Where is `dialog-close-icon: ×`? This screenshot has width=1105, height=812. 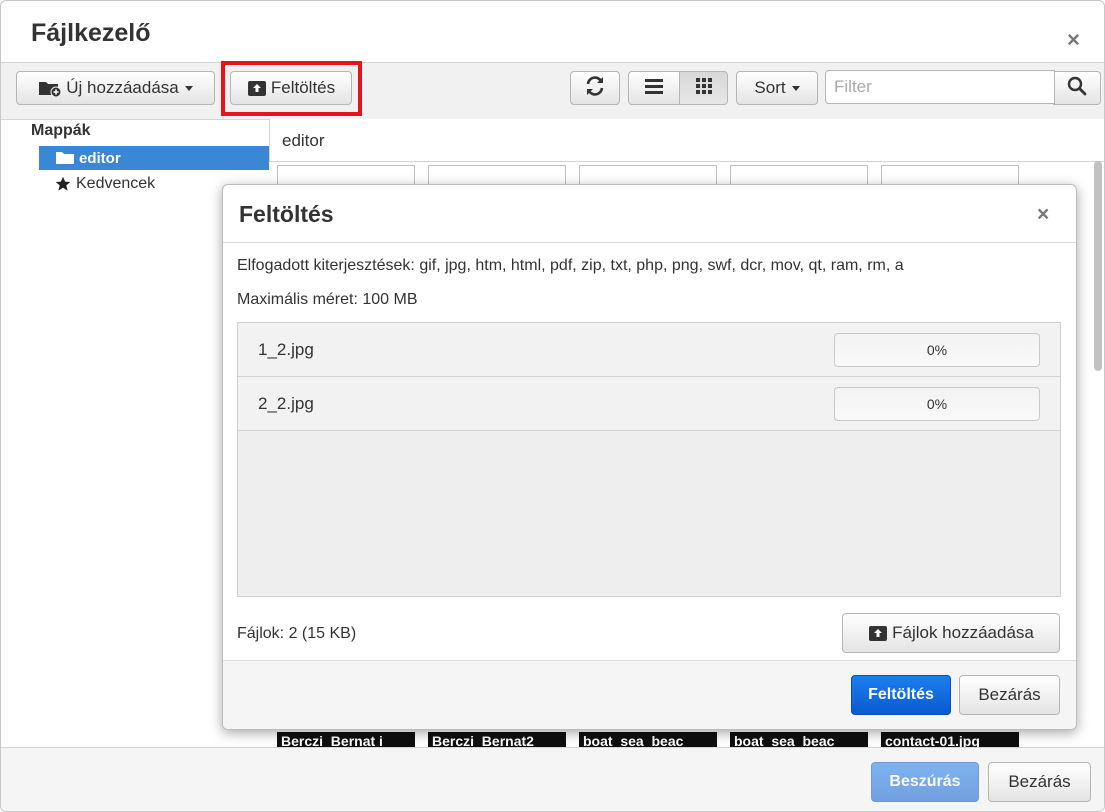 dialog-close-icon: × is located at coordinates (1043, 215).